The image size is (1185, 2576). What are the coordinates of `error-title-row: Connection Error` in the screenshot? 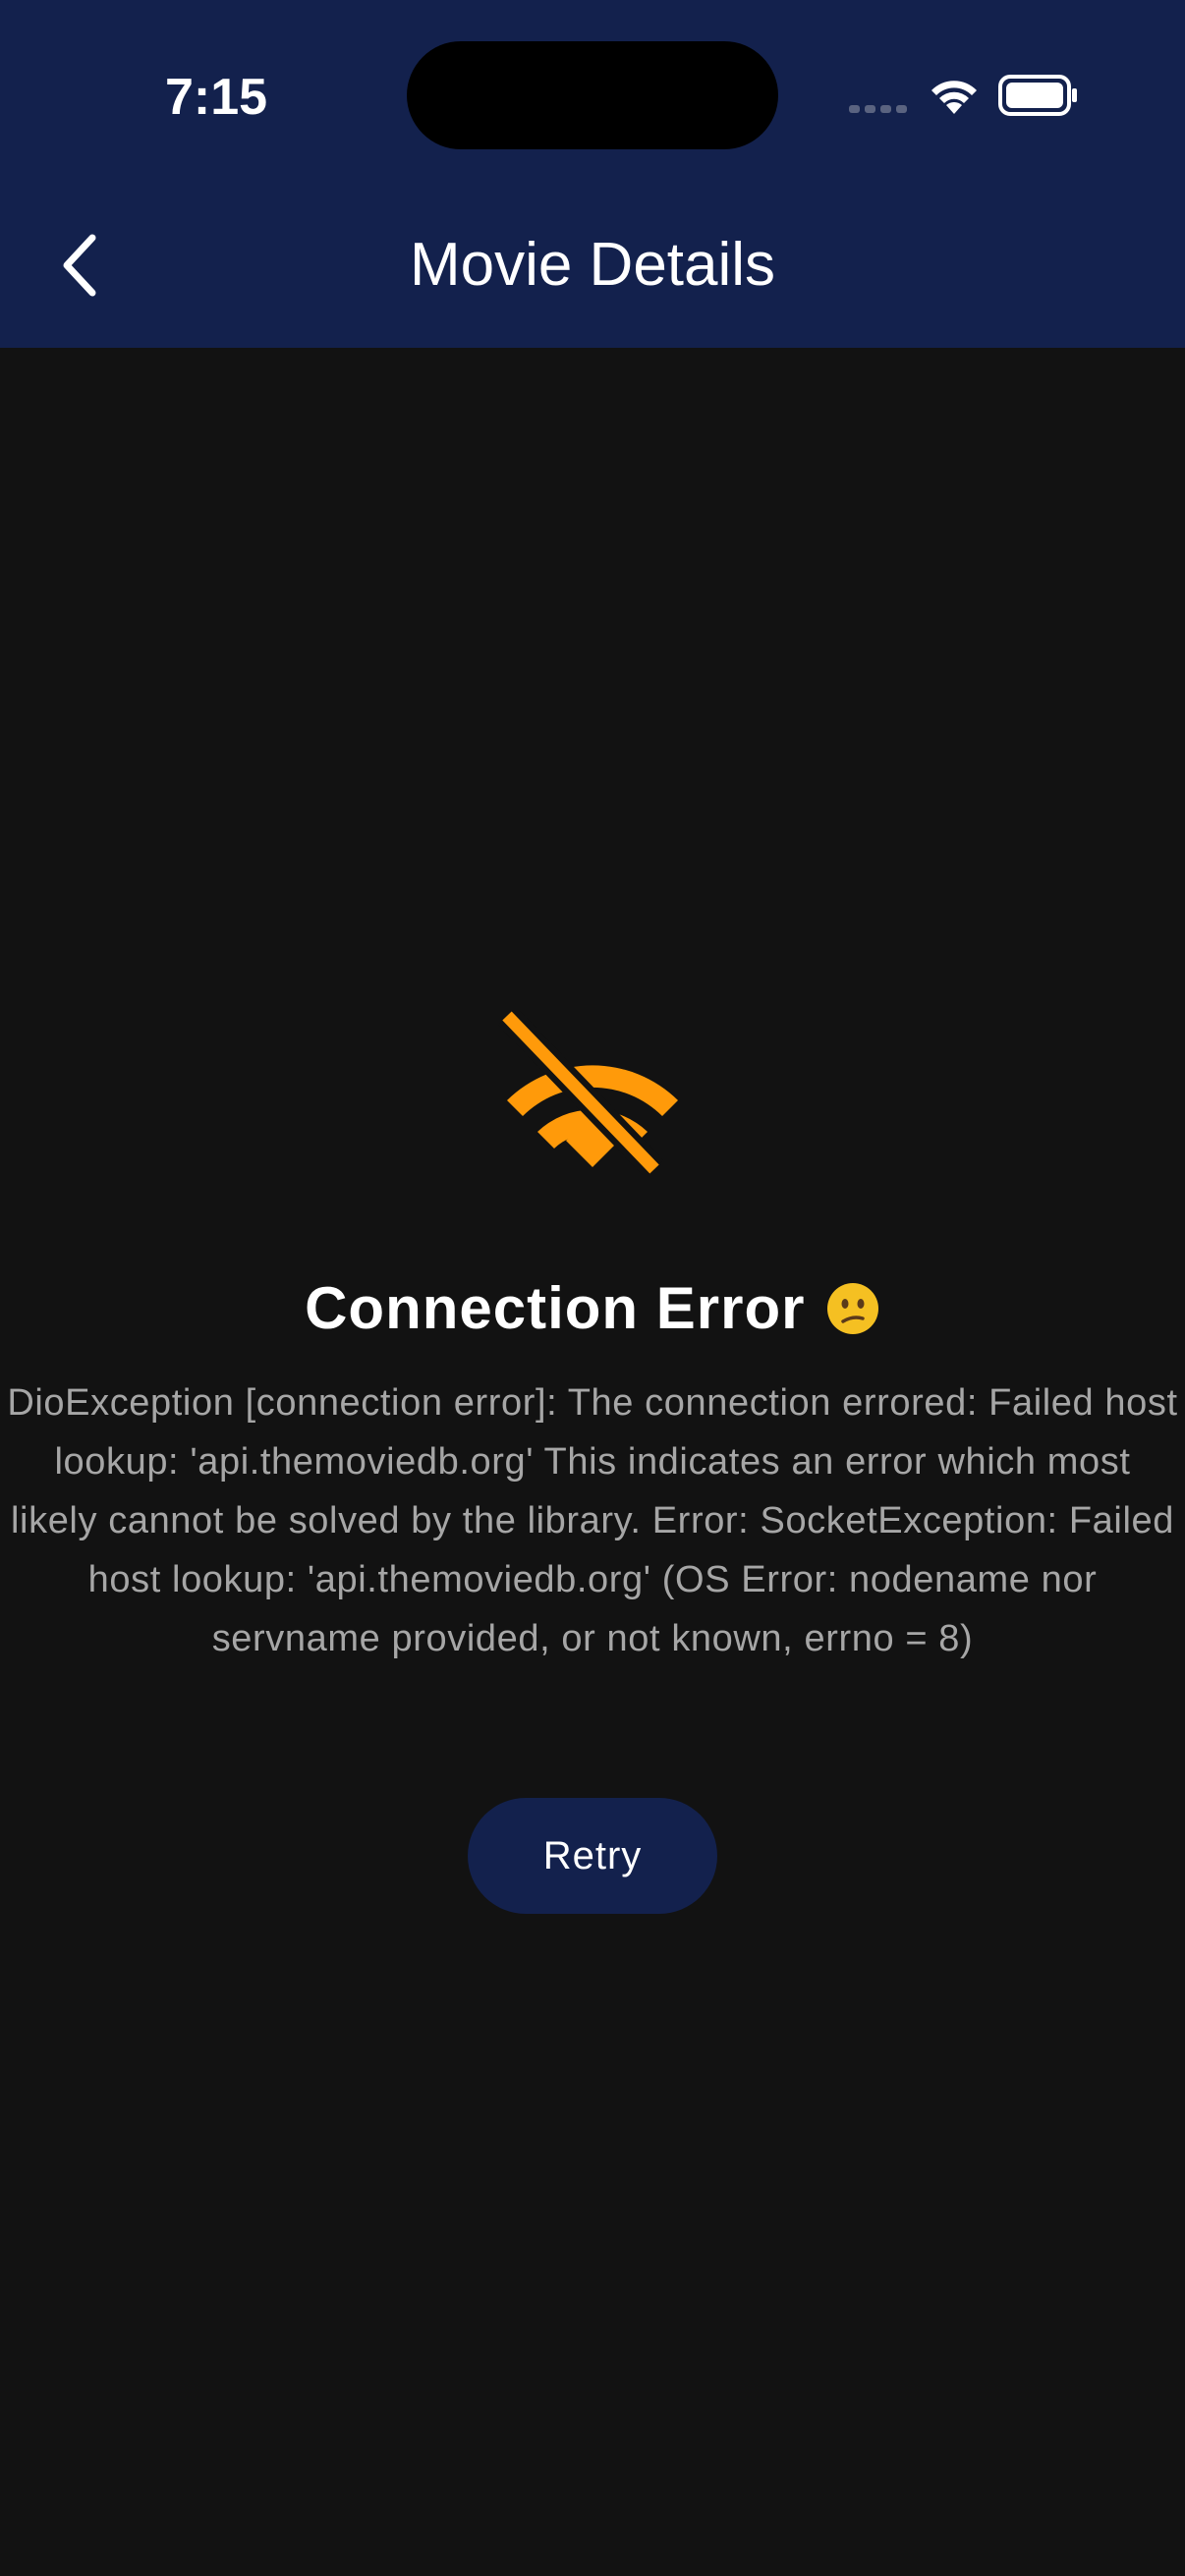 It's located at (592, 1308).